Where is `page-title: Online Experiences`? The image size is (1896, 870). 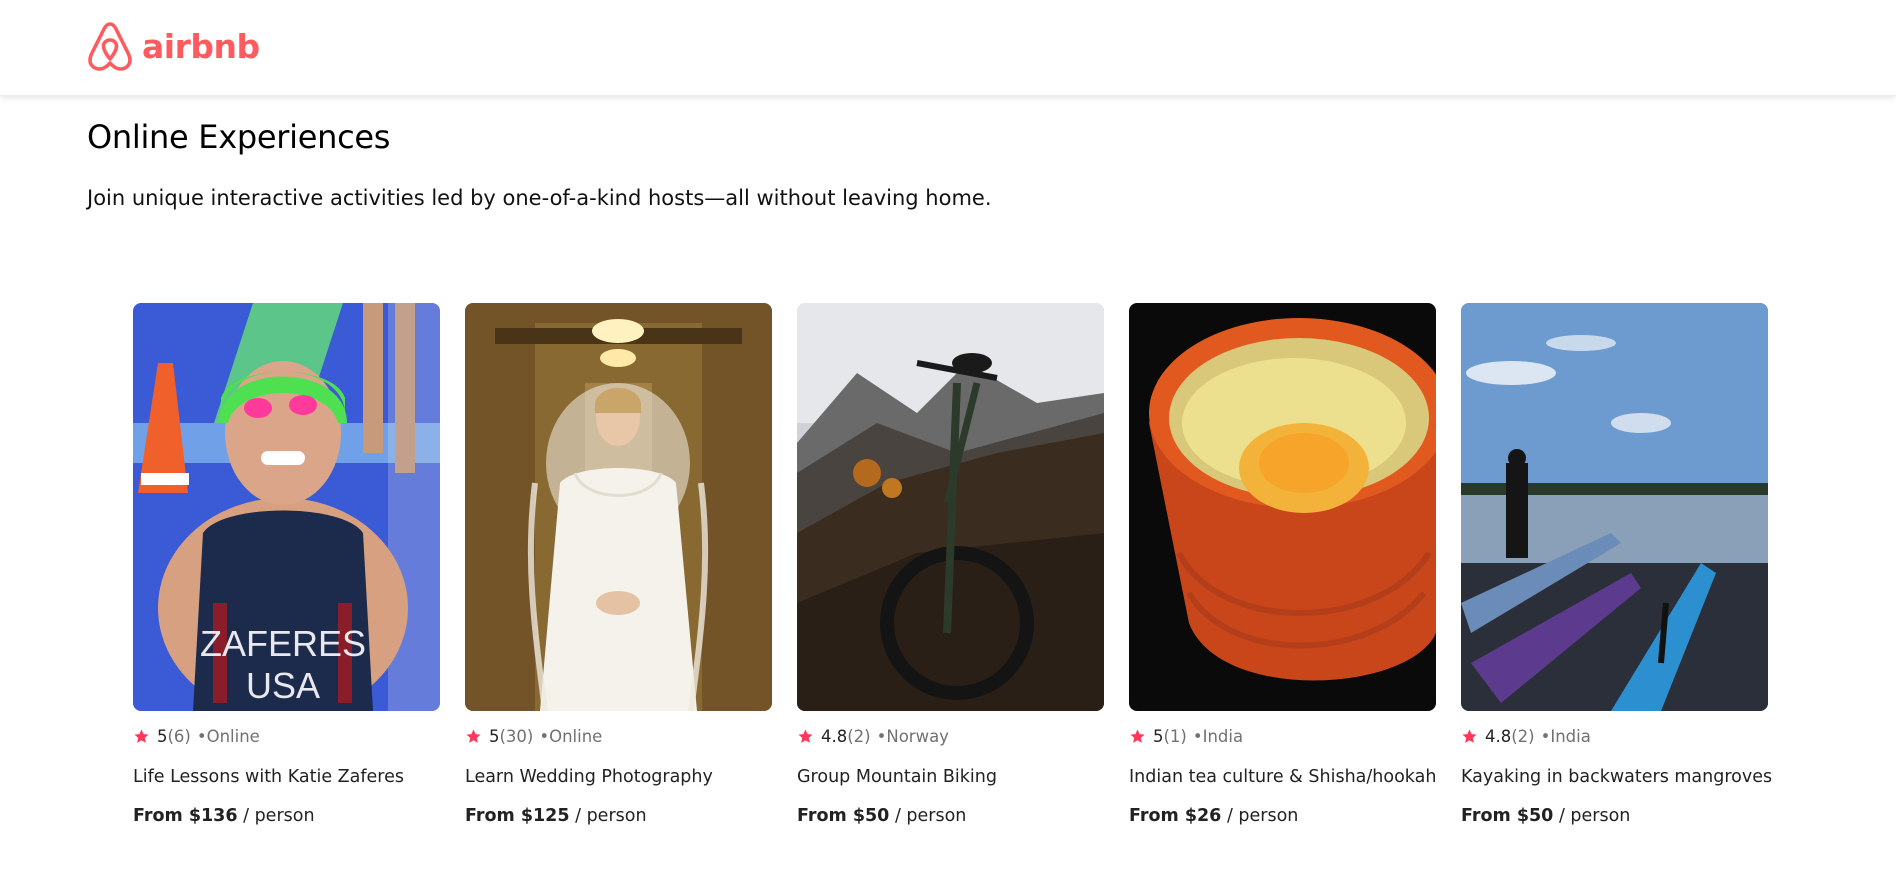
page-title: Online Experiences is located at coordinates (239, 137).